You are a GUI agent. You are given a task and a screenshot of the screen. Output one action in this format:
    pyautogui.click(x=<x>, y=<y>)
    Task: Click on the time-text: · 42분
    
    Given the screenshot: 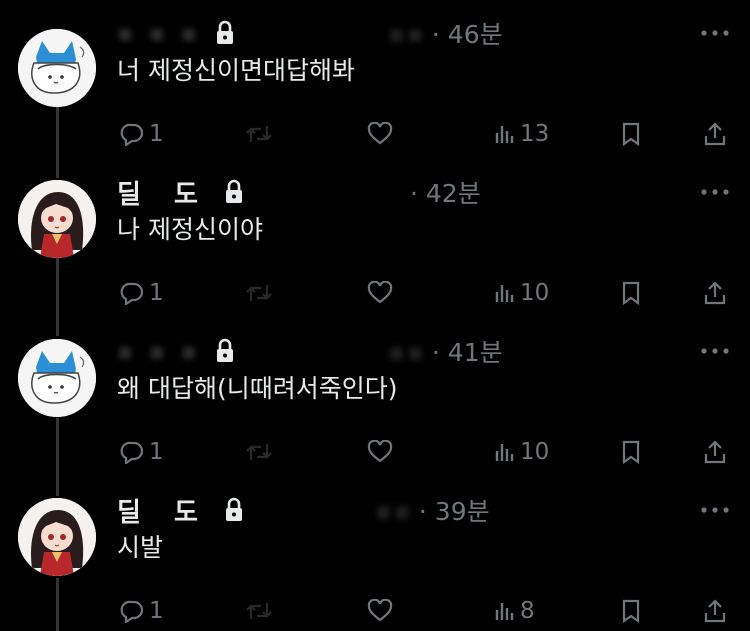 What is the action you would take?
    pyautogui.click(x=445, y=193)
    